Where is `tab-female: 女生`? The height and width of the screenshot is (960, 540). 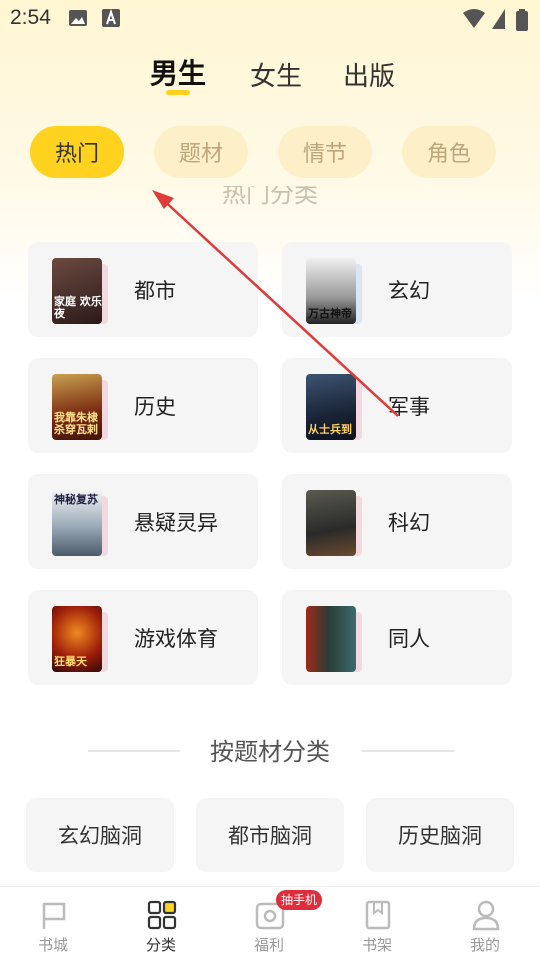 tab-female: 女生 is located at coordinates (276, 74).